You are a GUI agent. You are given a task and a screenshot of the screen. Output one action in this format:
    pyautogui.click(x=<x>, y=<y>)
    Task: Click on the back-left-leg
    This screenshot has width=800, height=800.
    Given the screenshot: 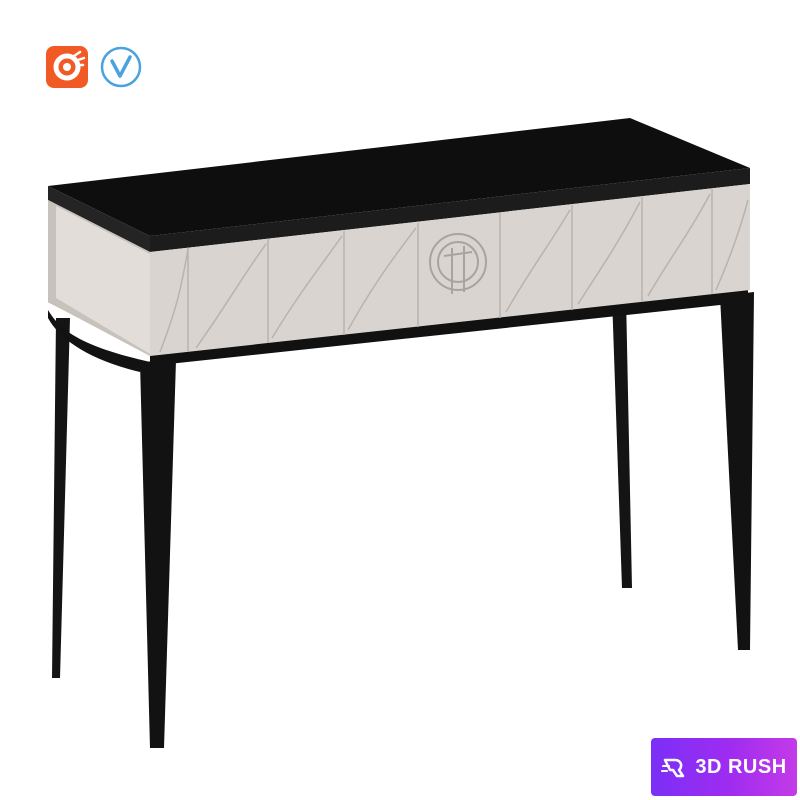 What is the action you would take?
    pyautogui.click(x=61, y=498)
    